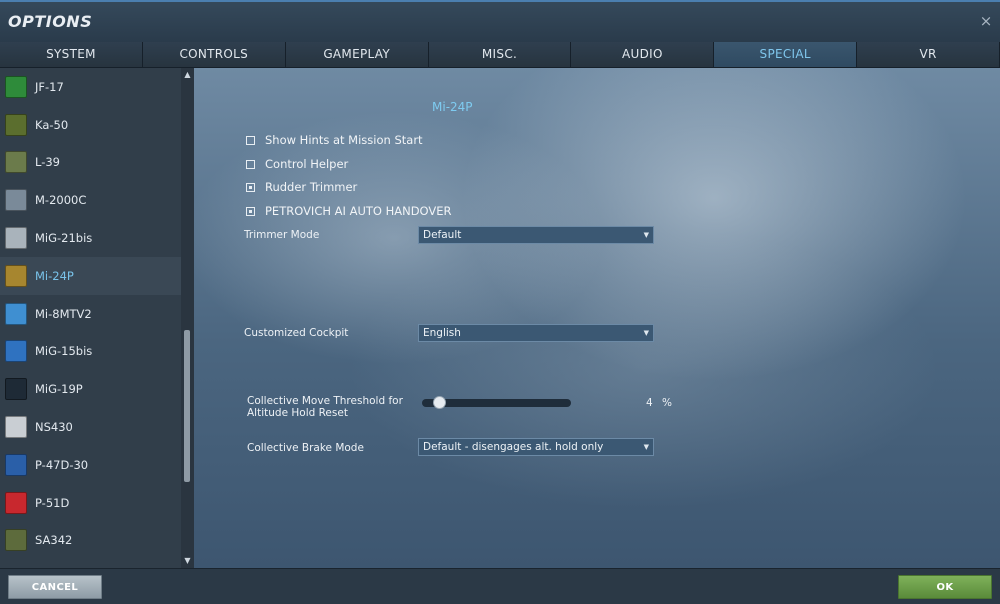 Image resolution: width=1000 pixels, height=604 pixels. What do you see at coordinates (296, 333) in the screenshot?
I see `customized-cockpit-label: Customized Cockpit` at bounding box center [296, 333].